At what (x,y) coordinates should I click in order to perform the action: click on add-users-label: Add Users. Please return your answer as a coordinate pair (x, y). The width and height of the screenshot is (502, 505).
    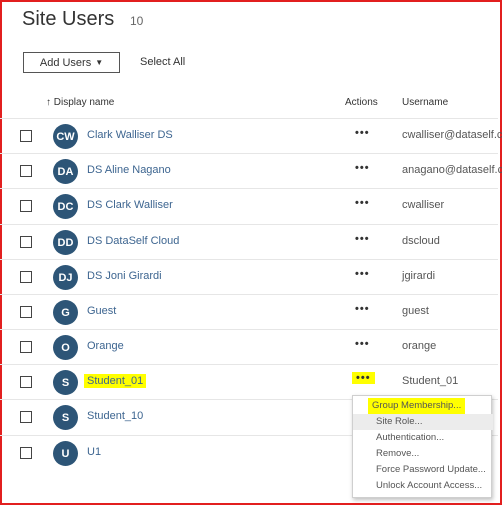
    Looking at the image, I should click on (65, 62).